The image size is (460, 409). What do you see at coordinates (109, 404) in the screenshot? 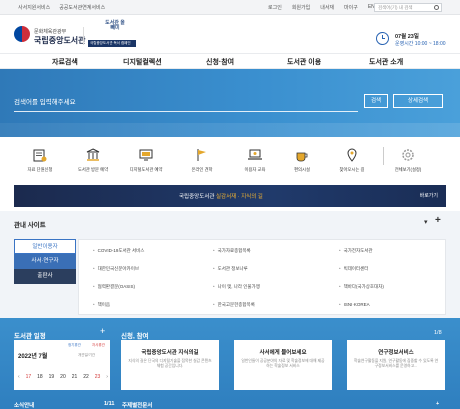
I see `news-pager: 1/11` at bounding box center [109, 404].